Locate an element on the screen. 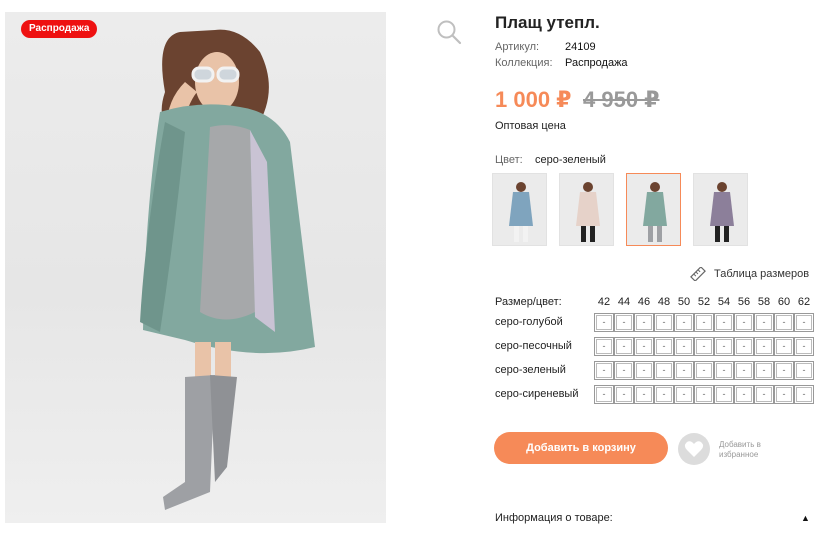  size-header: 62 is located at coordinates (804, 302).